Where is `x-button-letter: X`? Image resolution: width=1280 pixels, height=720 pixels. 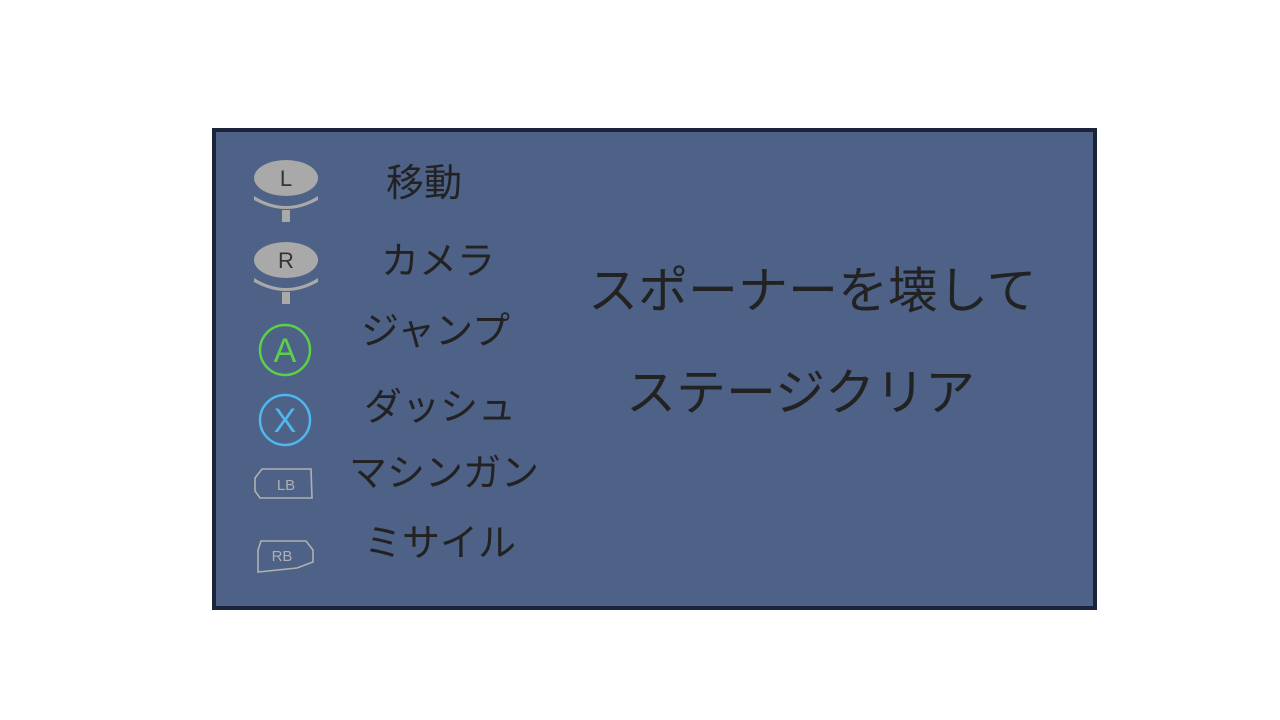 x-button-letter: X is located at coordinates (285, 421).